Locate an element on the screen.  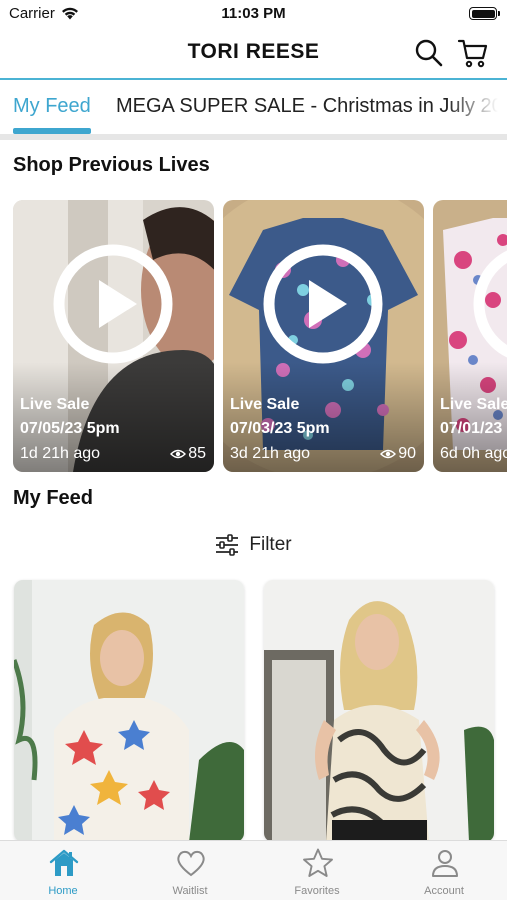
live-card: Live Sale 07/05/23 5pm 1d 21h ago 85 is located at coordinates (113, 336).